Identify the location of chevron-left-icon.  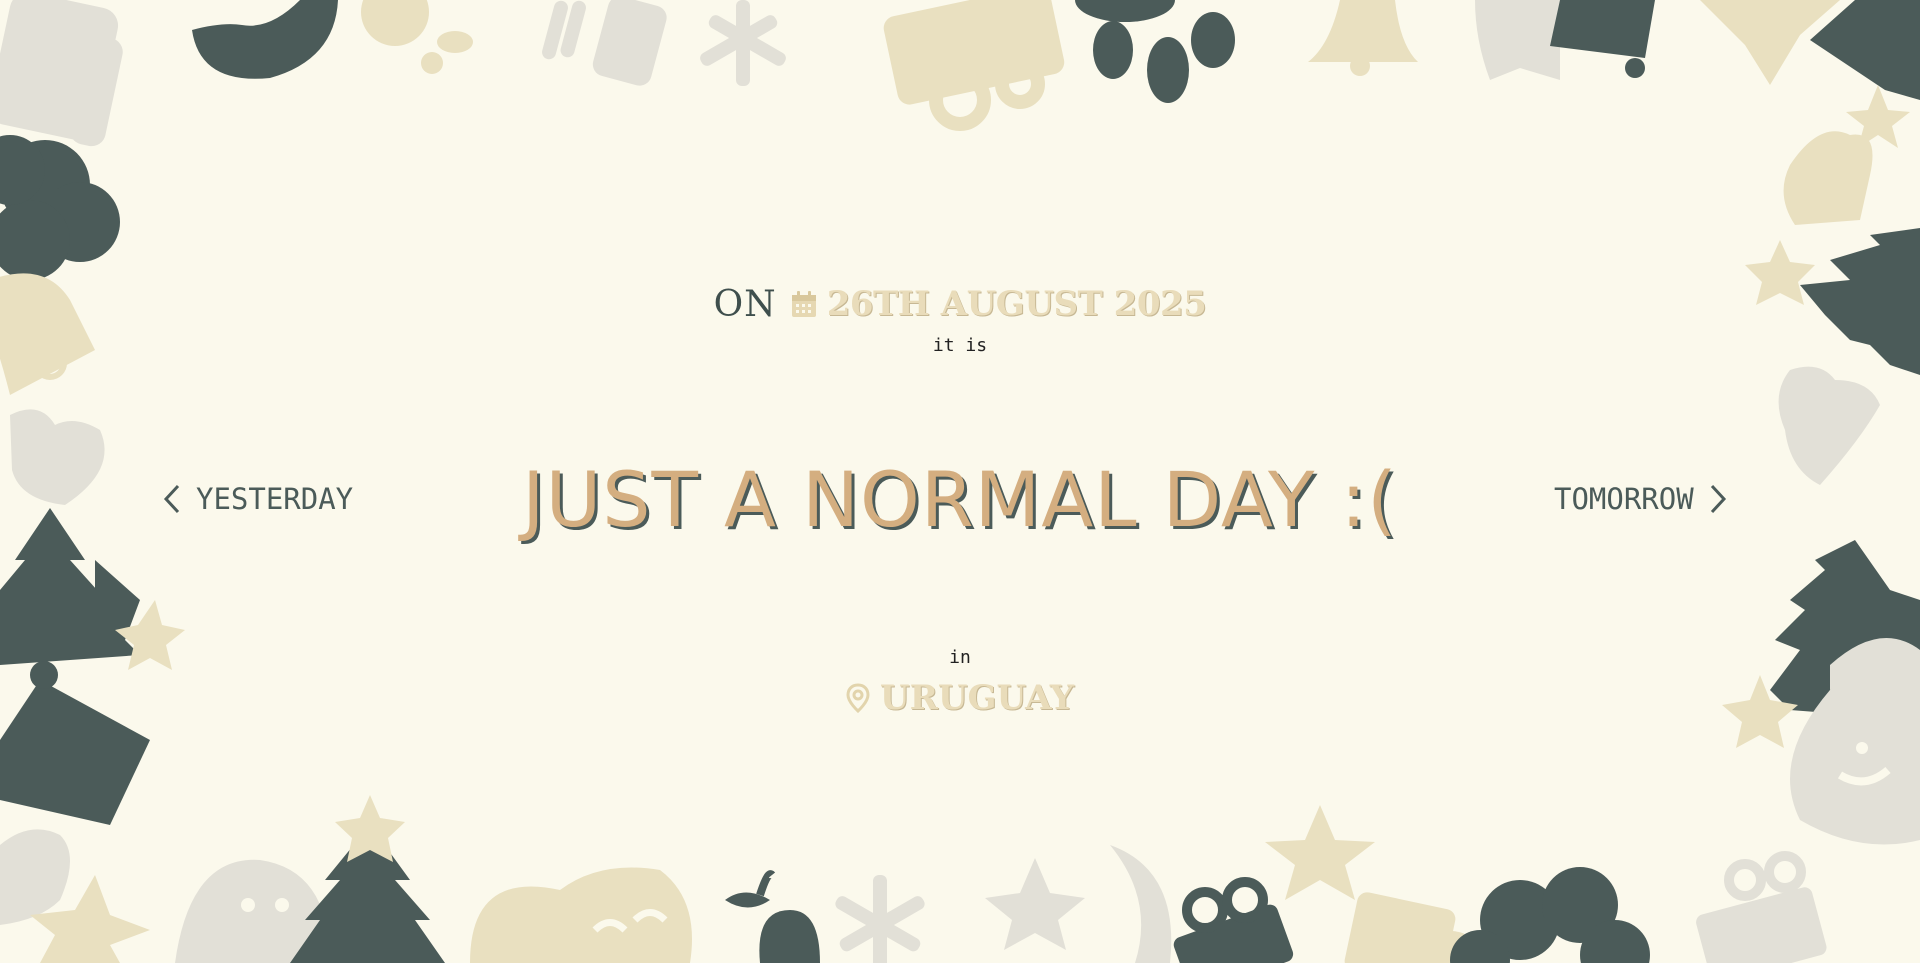
(171, 499).